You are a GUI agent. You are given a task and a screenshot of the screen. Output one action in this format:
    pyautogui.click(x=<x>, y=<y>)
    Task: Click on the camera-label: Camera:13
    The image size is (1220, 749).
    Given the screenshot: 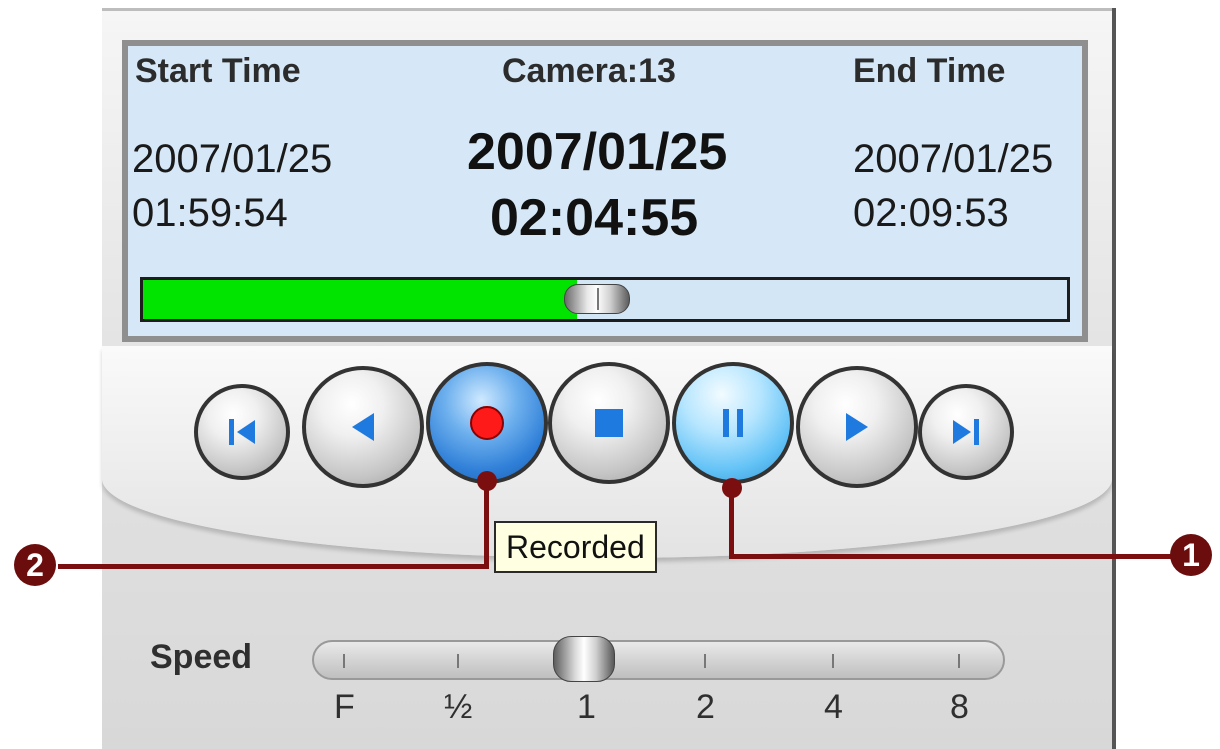 What is the action you would take?
    pyautogui.click(x=589, y=71)
    